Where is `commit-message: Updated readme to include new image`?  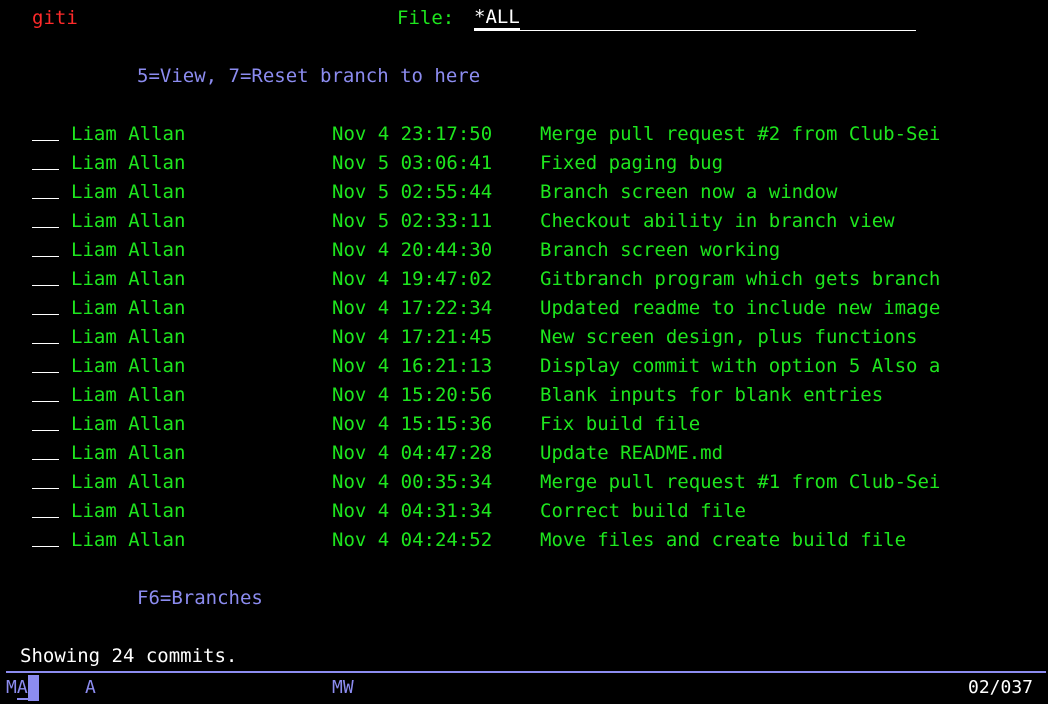 commit-message: Updated readme to include new image is located at coordinates (740, 308).